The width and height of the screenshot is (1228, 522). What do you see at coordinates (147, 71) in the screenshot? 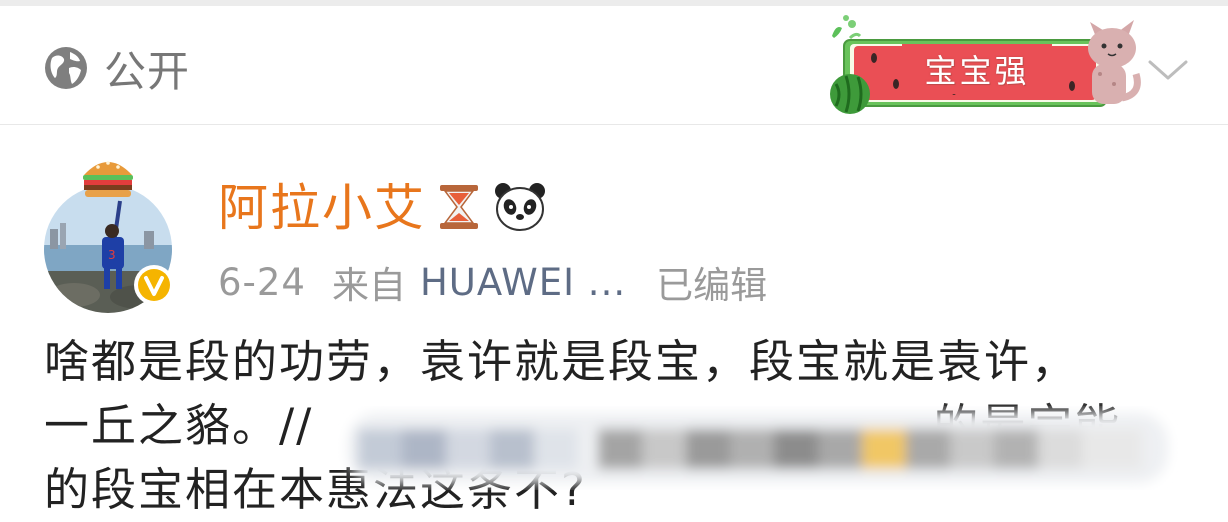
I see `visibility-label: 公开` at bounding box center [147, 71].